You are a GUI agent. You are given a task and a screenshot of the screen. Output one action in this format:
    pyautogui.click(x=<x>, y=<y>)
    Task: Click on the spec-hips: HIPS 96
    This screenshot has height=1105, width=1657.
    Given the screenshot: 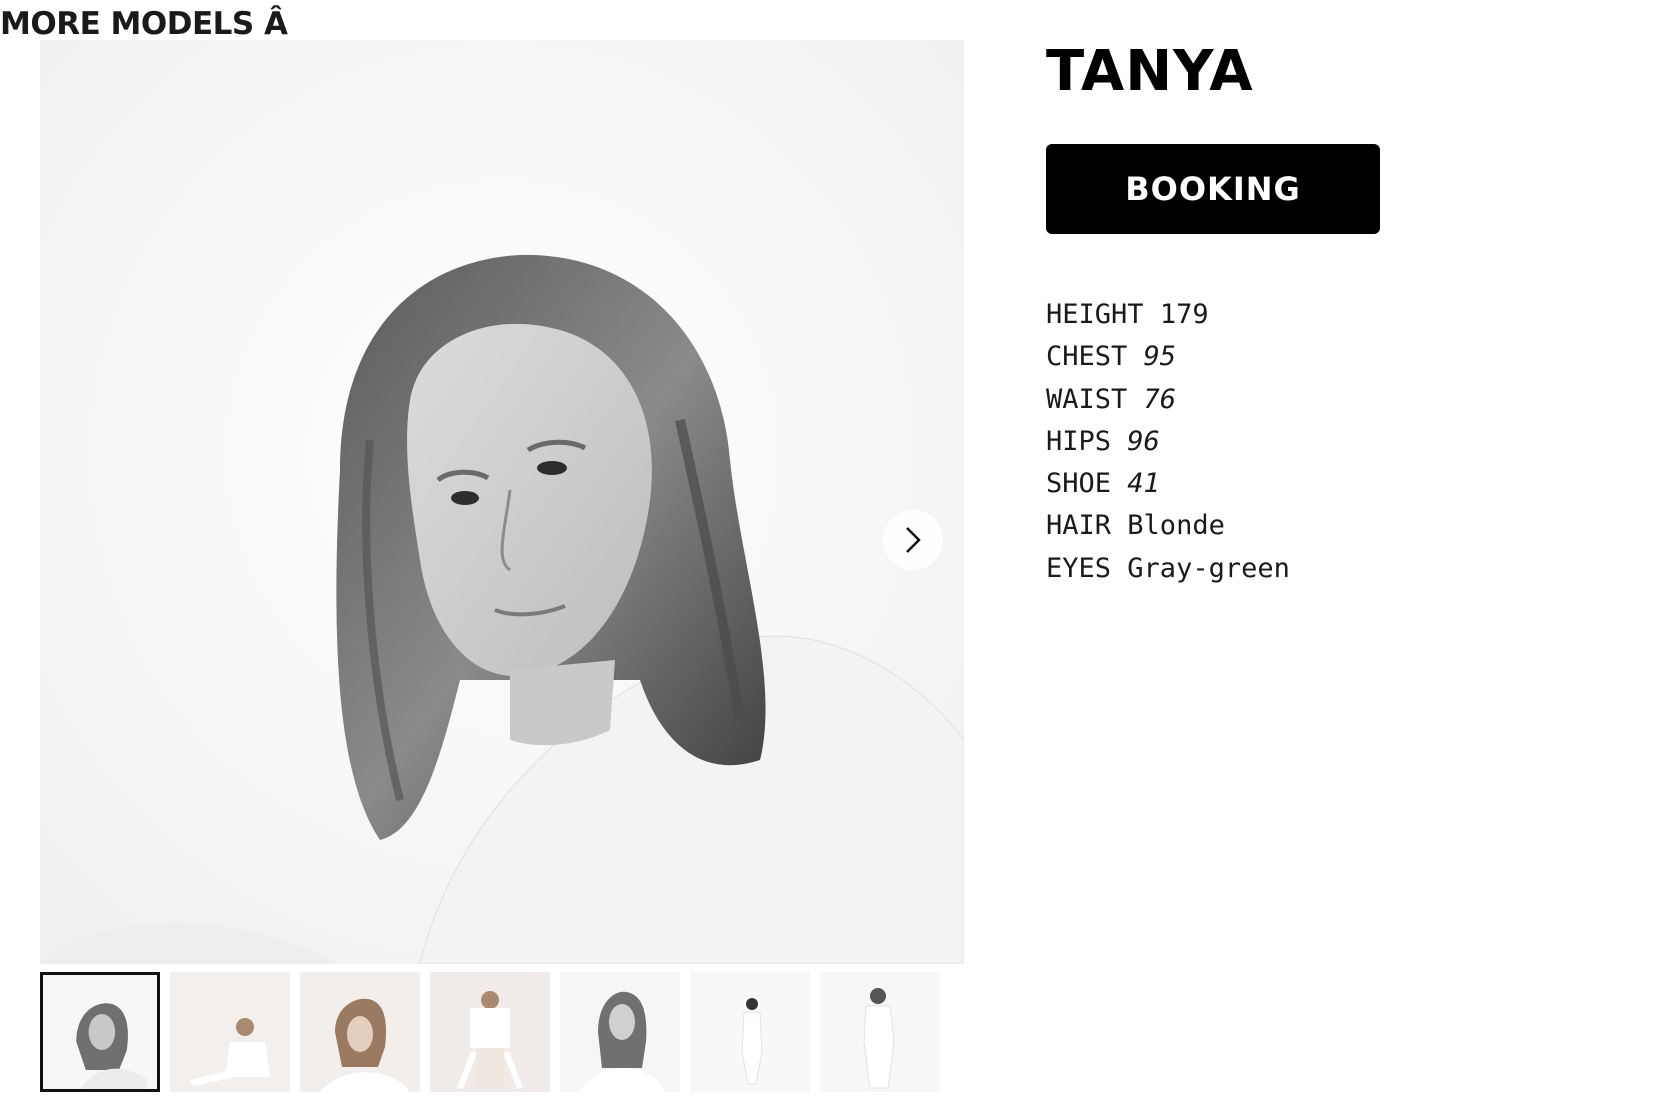 What is the action you would take?
    pyautogui.click(x=1168, y=442)
    